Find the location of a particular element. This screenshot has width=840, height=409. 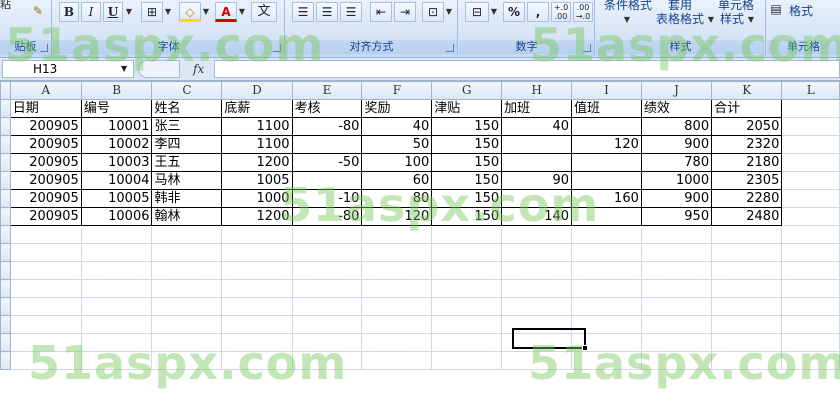

cell-styles-button: 样式 is located at coordinates (732, 18).